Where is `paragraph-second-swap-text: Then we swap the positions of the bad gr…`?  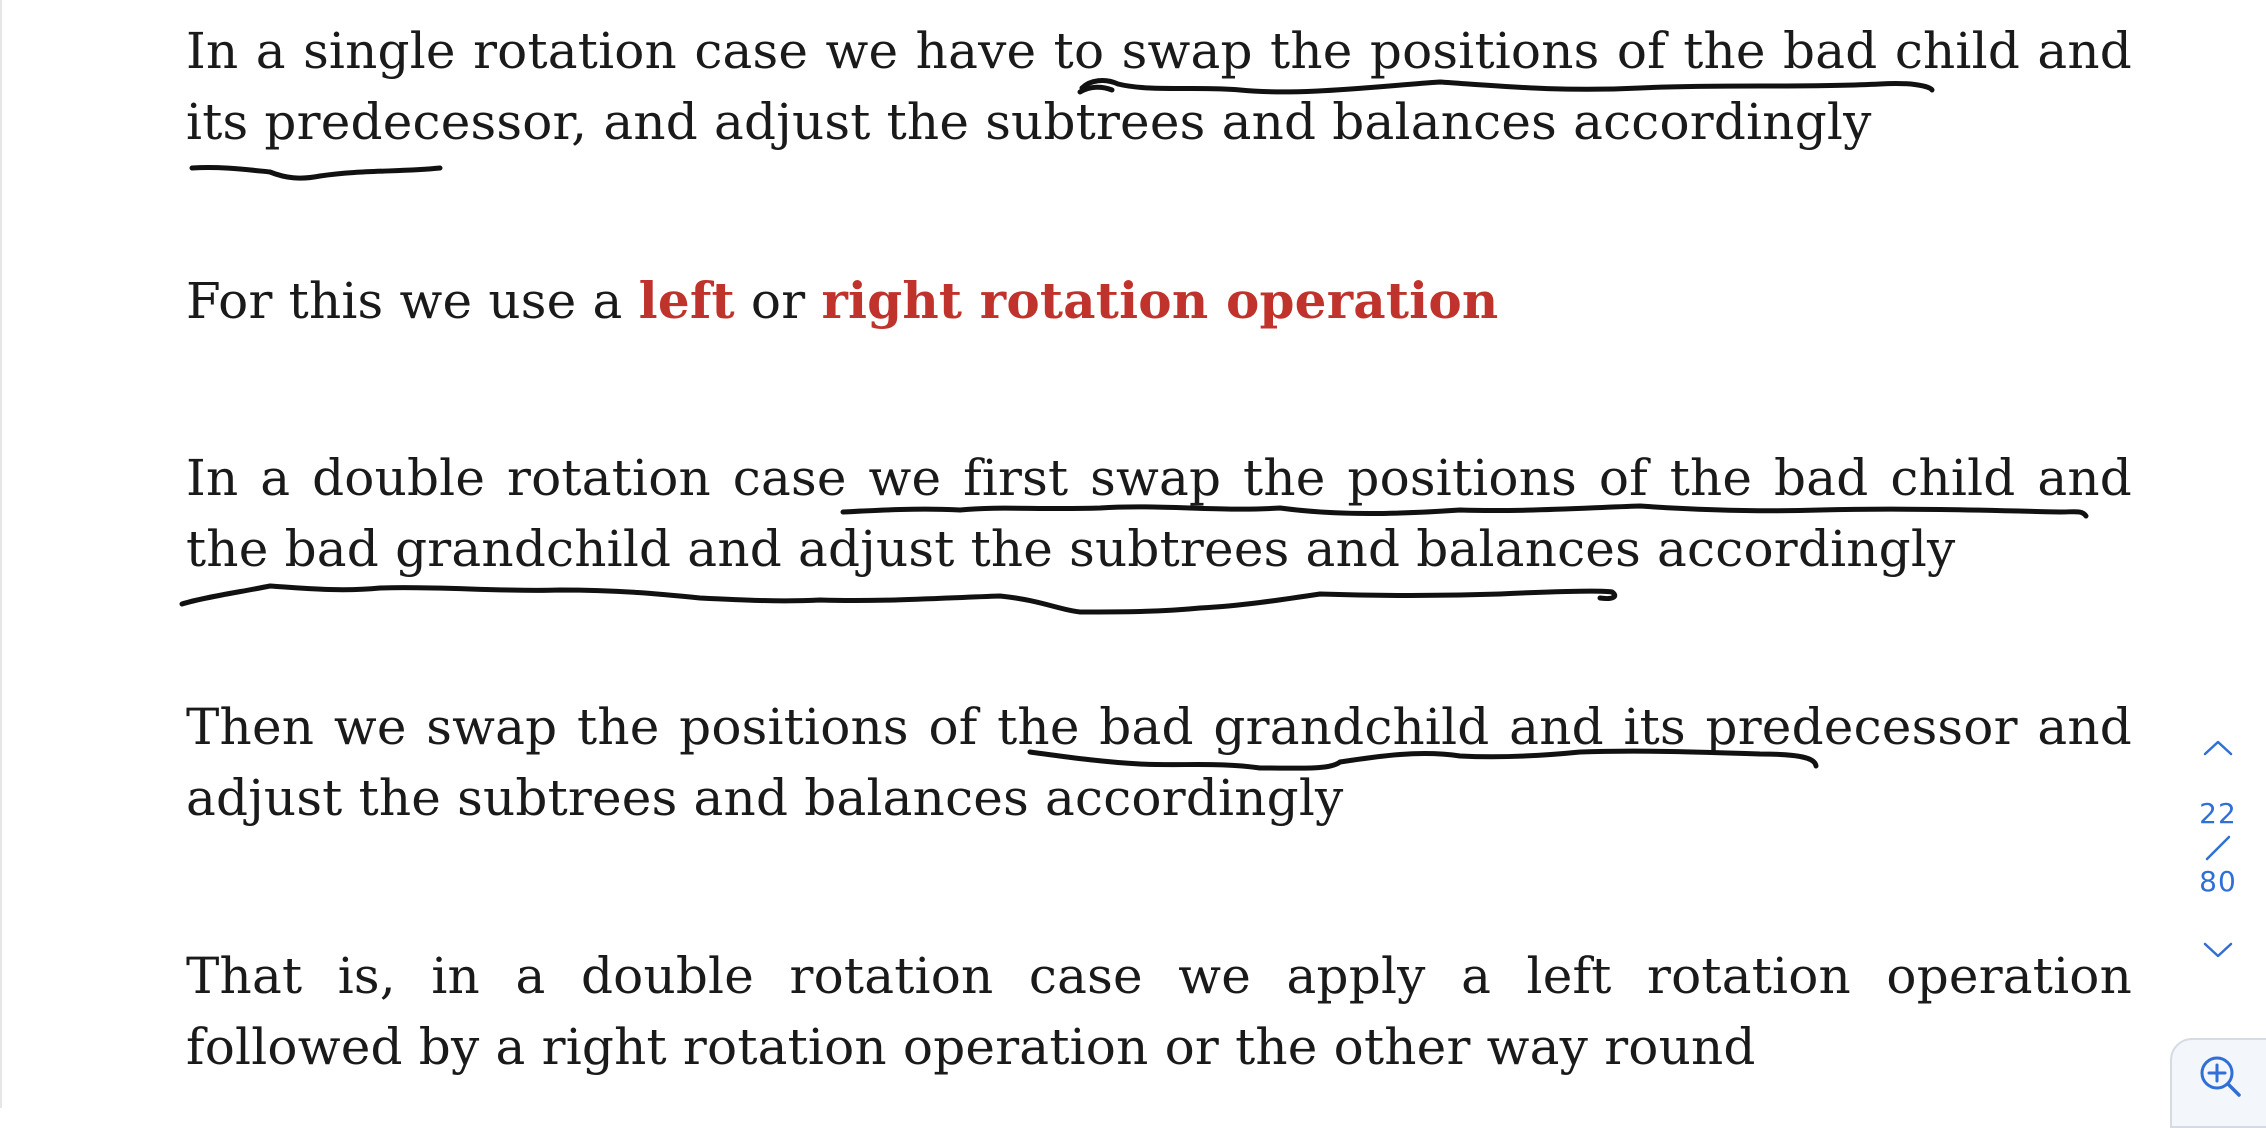
paragraph-second-swap-text: Then we swap the positions of the bad gr… is located at coordinates (1159, 762).